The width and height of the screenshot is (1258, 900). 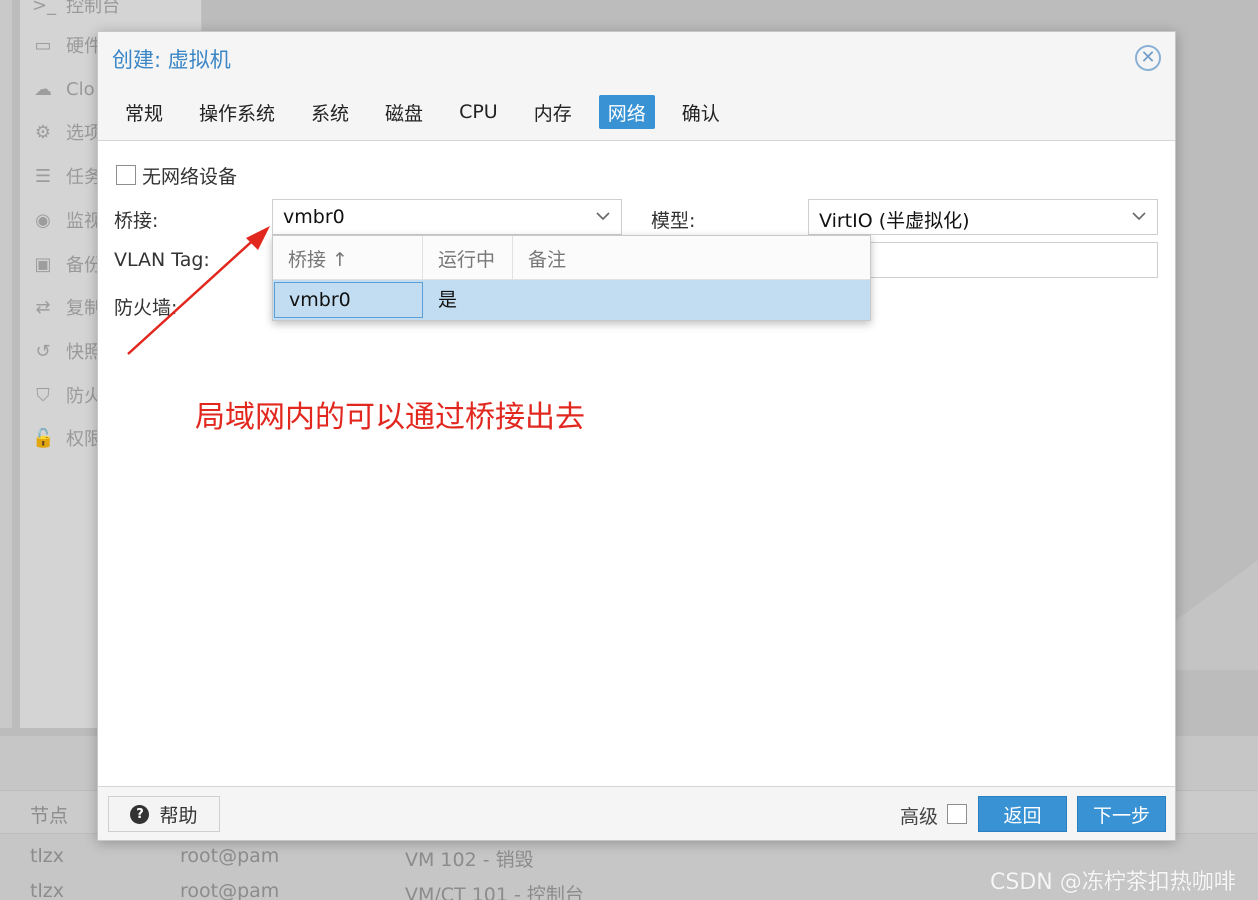 What do you see at coordinates (67, 439) in the screenshot?
I see `sidebar-item-permissions: 🔓 权限` at bounding box center [67, 439].